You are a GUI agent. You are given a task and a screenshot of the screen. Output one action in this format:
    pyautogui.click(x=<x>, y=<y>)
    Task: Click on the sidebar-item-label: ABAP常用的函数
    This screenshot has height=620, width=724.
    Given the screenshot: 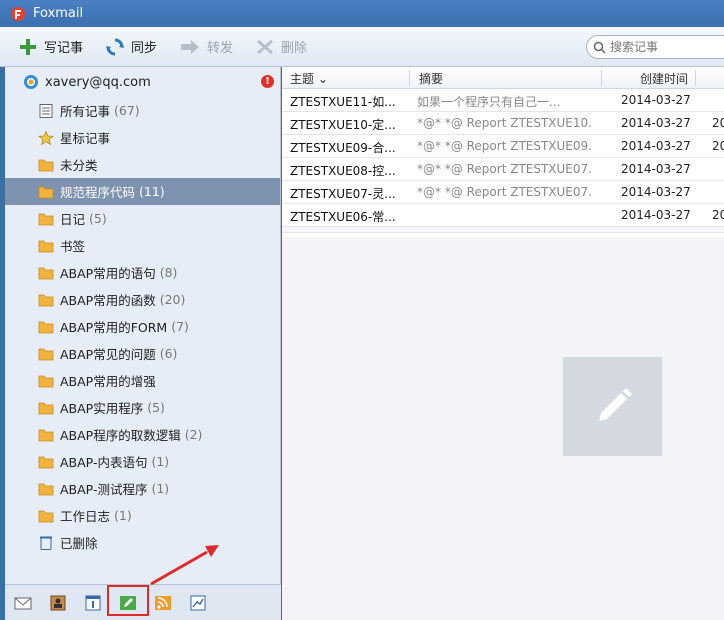 What is the action you would take?
    pyautogui.click(x=108, y=300)
    